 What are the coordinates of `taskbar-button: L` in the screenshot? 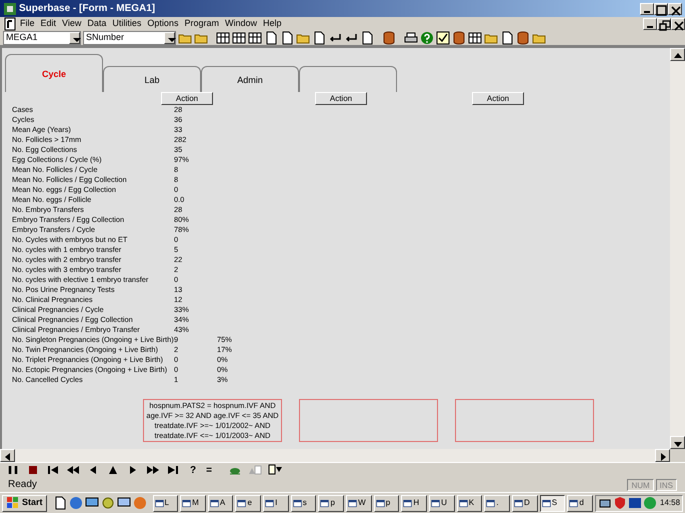 It's located at (165, 503).